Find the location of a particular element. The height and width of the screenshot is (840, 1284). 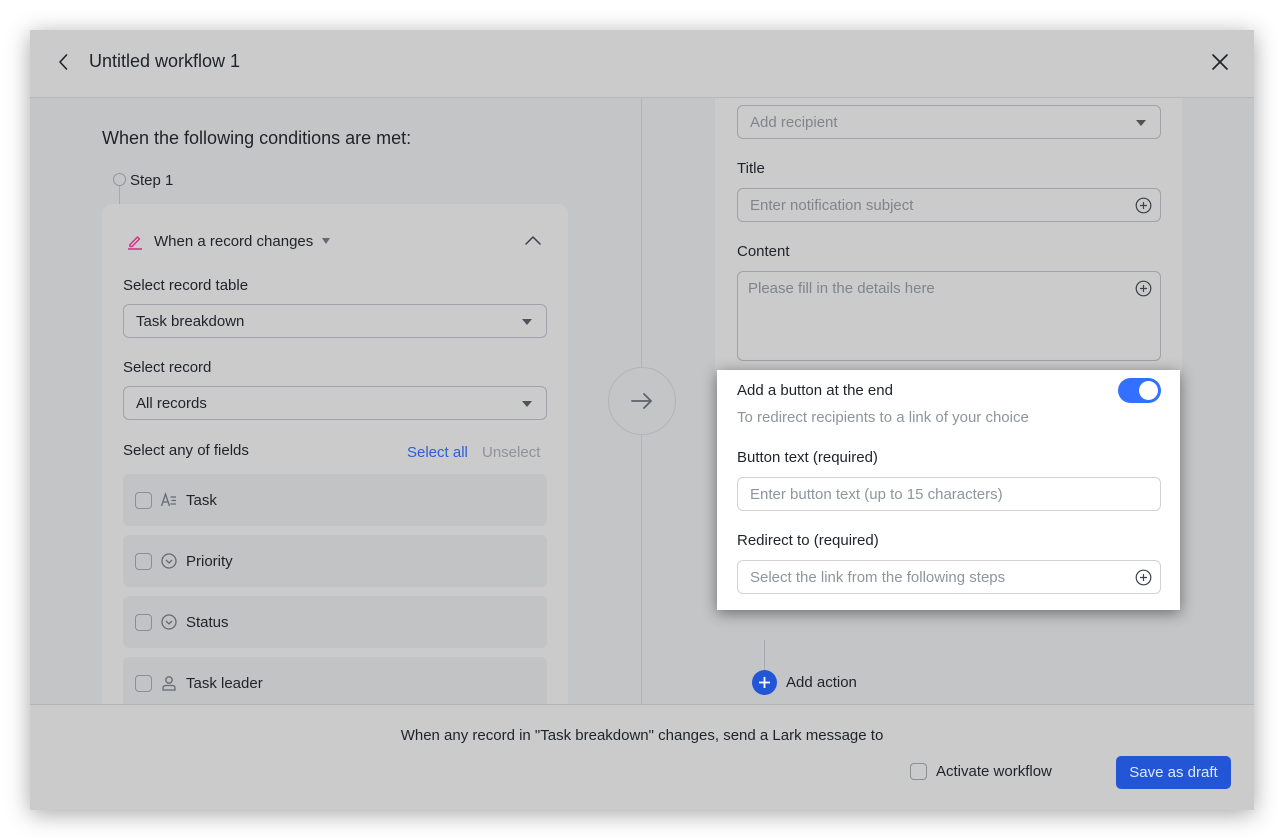

step-indicator is located at coordinates (119, 179).